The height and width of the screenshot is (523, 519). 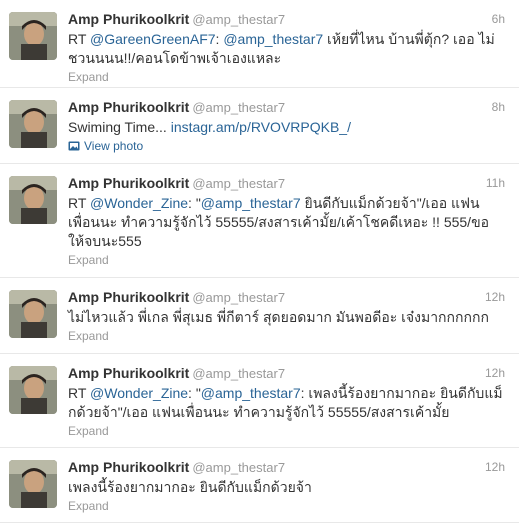 I want to click on timestamp: 8h, so click(x=498, y=107).